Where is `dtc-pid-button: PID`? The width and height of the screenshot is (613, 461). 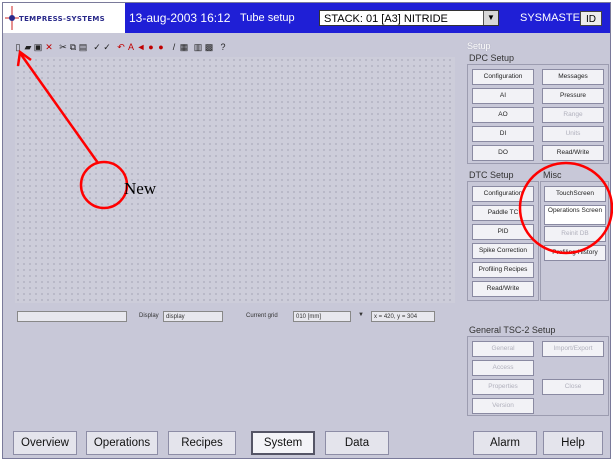
dtc-pid-button: PID is located at coordinates (503, 232).